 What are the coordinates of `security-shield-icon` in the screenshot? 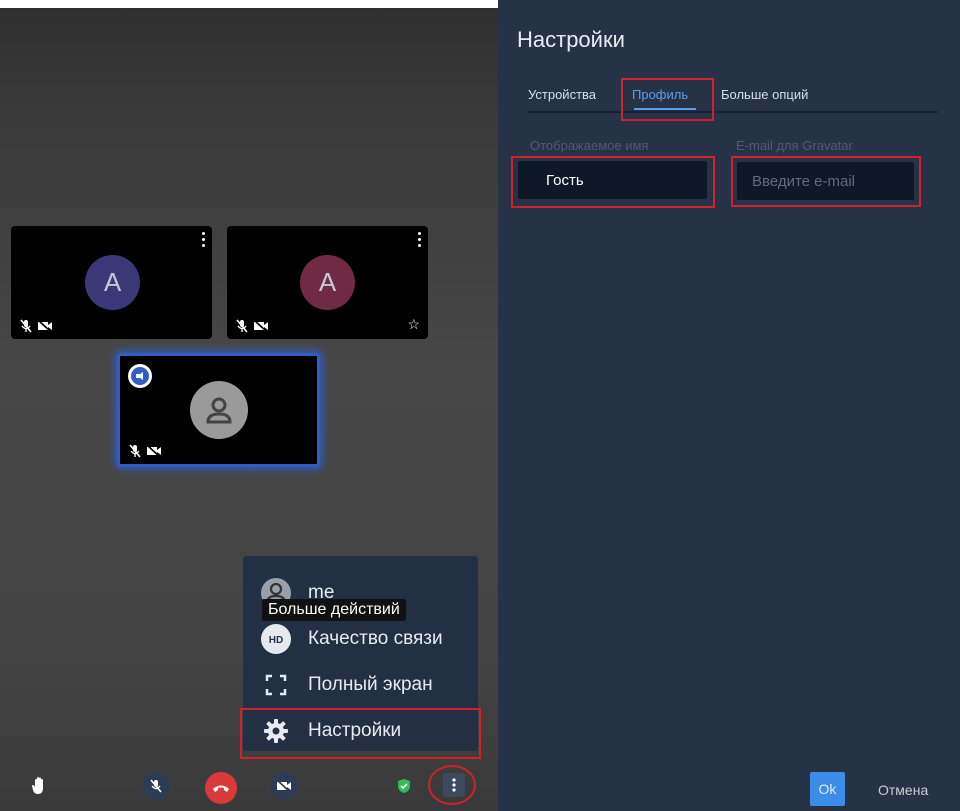 It's located at (404, 786).